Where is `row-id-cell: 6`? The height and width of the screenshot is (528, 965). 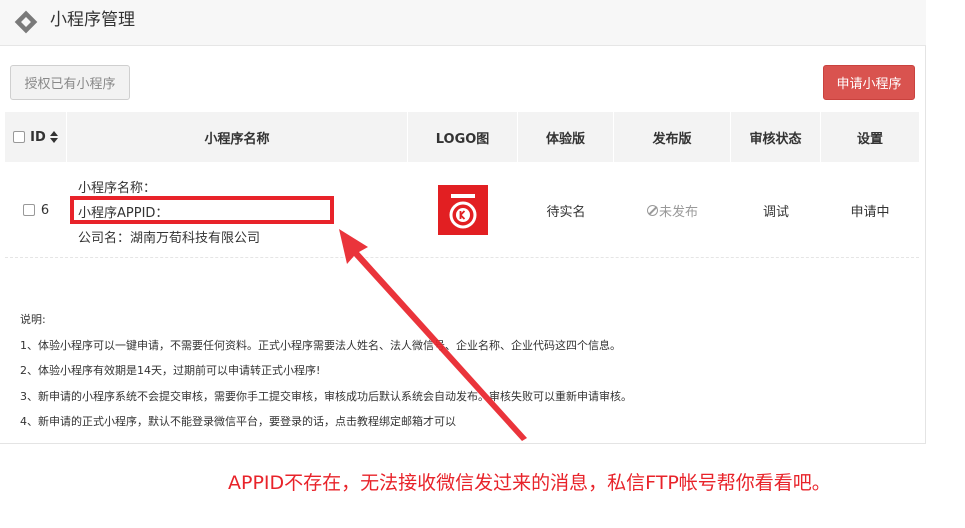
row-id-cell: 6 is located at coordinates (36, 210).